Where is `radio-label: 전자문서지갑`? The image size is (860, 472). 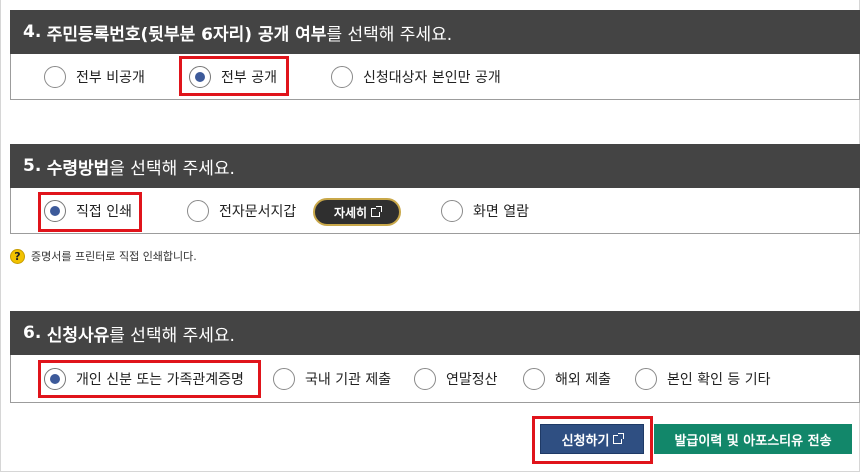 radio-label: 전자문서지갑 is located at coordinates (258, 212).